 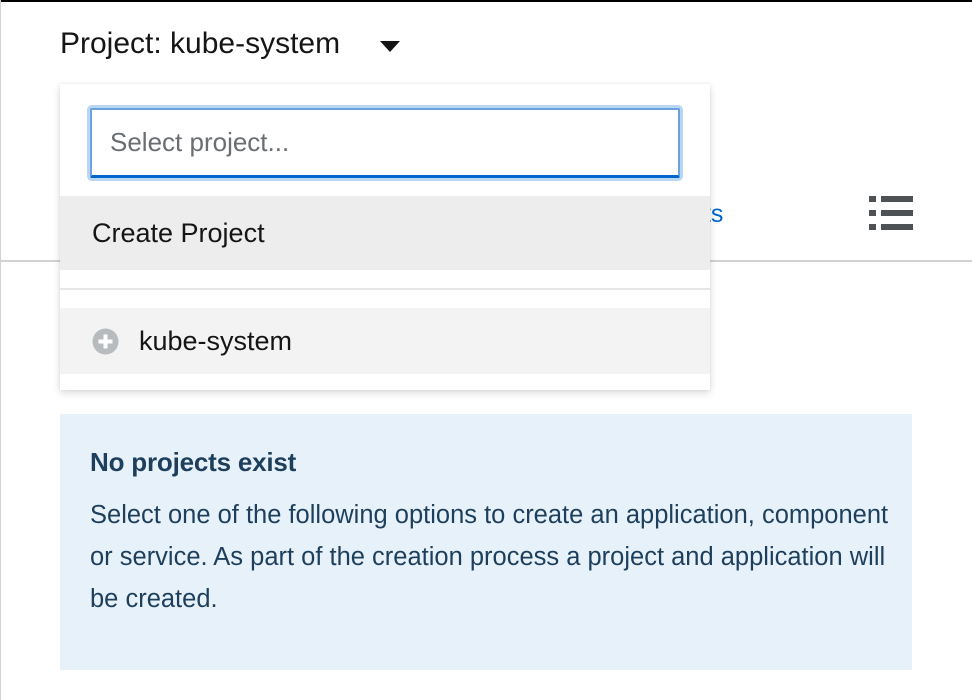 I want to click on project-selector-toggle: Project: kube-system, so click(x=230, y=44).